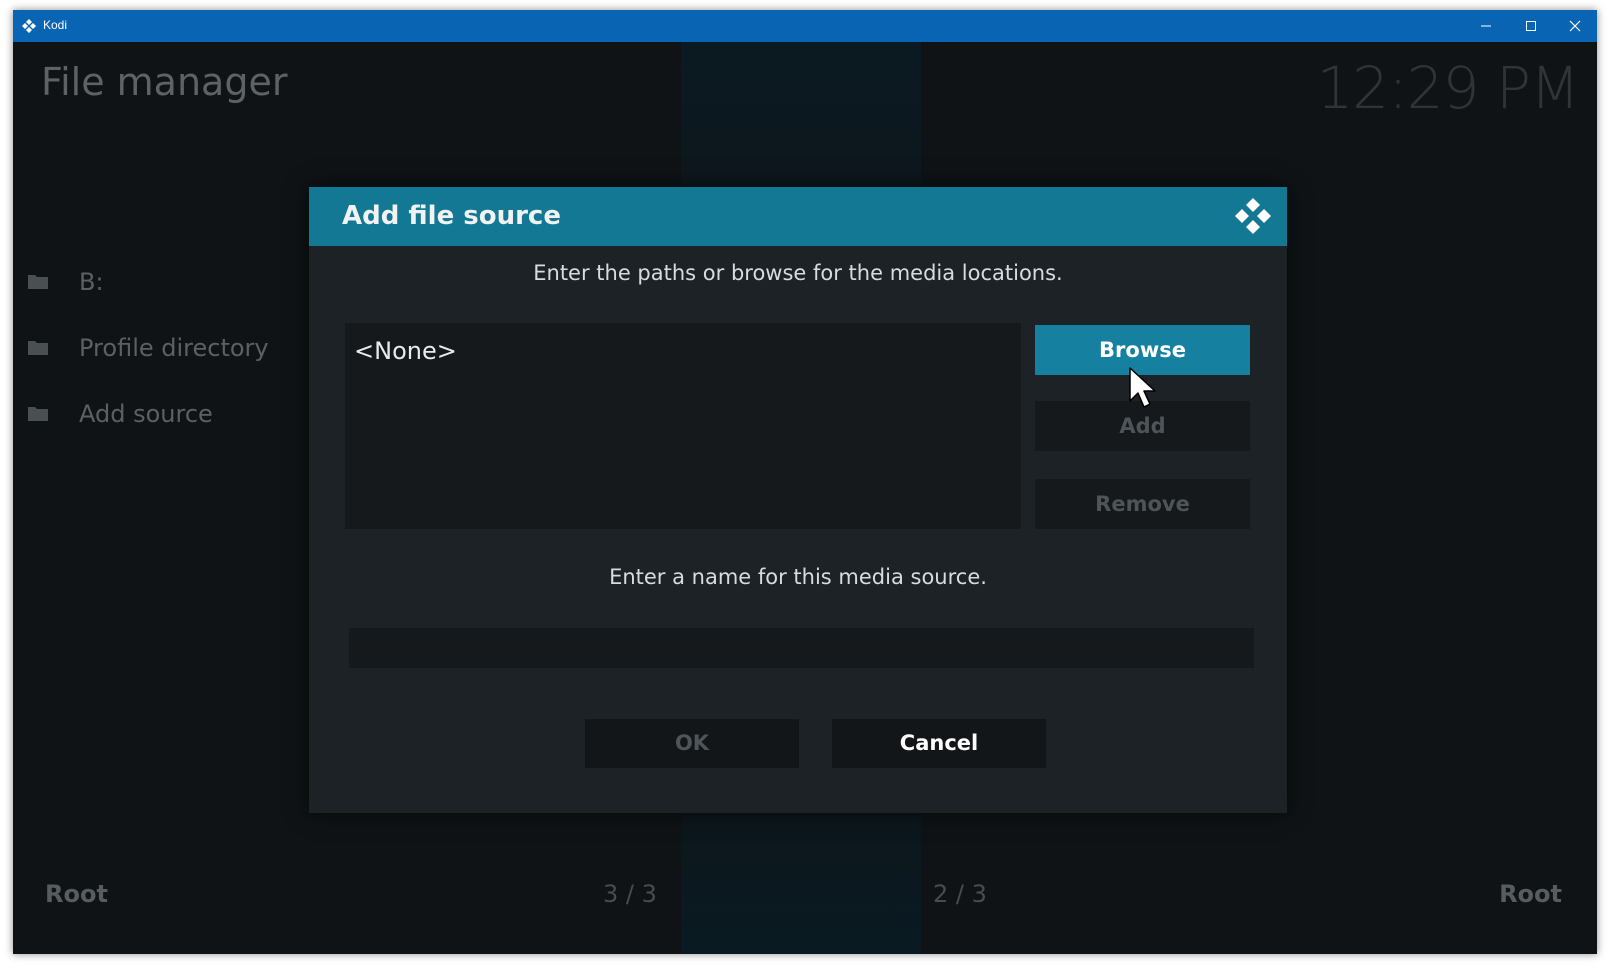  Describe the element at coordinates (174, 348) in the screenshot. I see `source-item-label: Profile directory` at that location.